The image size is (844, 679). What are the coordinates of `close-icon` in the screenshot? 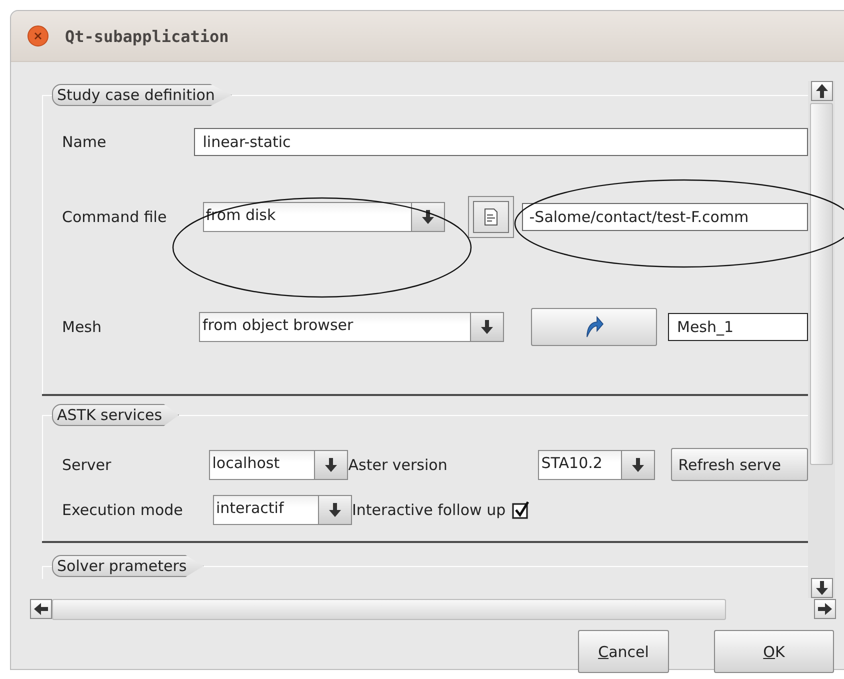 It's located at (38, 36).